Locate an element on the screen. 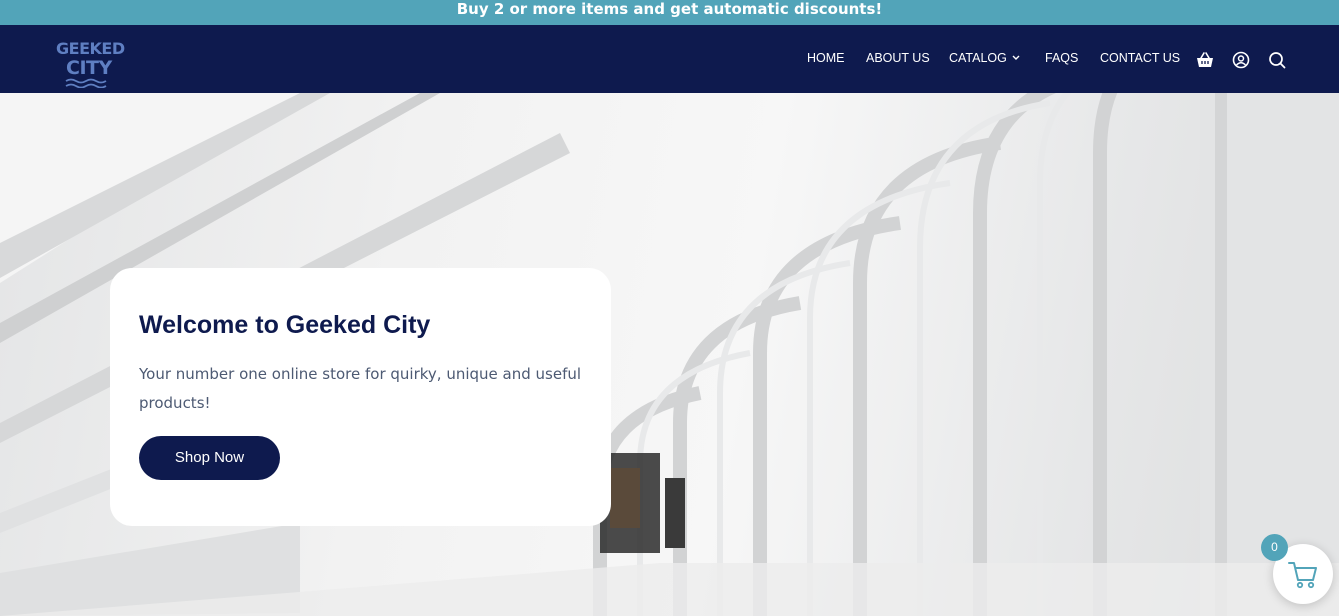 This screenshot has height=616, width=1339. nav-item-faqs: FAQS is located at coordinates (1061, 58).